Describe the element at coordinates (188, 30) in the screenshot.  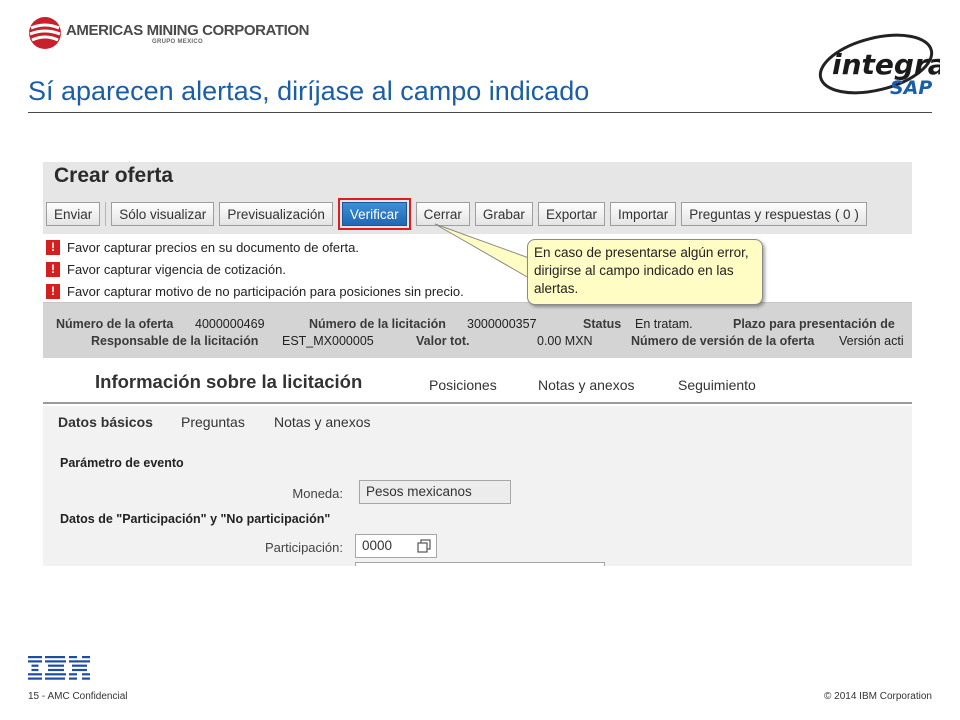
I see `company-name: AMERICAS MINING CORPORATION` at that location.